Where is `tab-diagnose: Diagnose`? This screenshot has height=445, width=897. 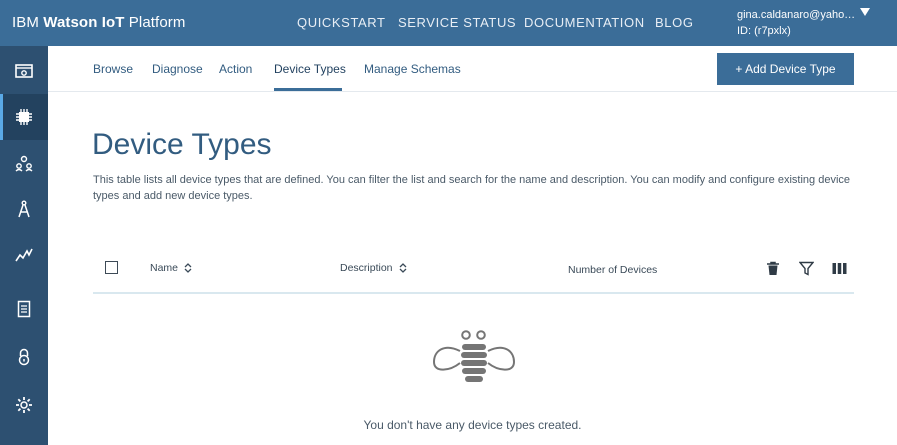 tab-diagnose: Diagnose is located at coordinates (177, 69).